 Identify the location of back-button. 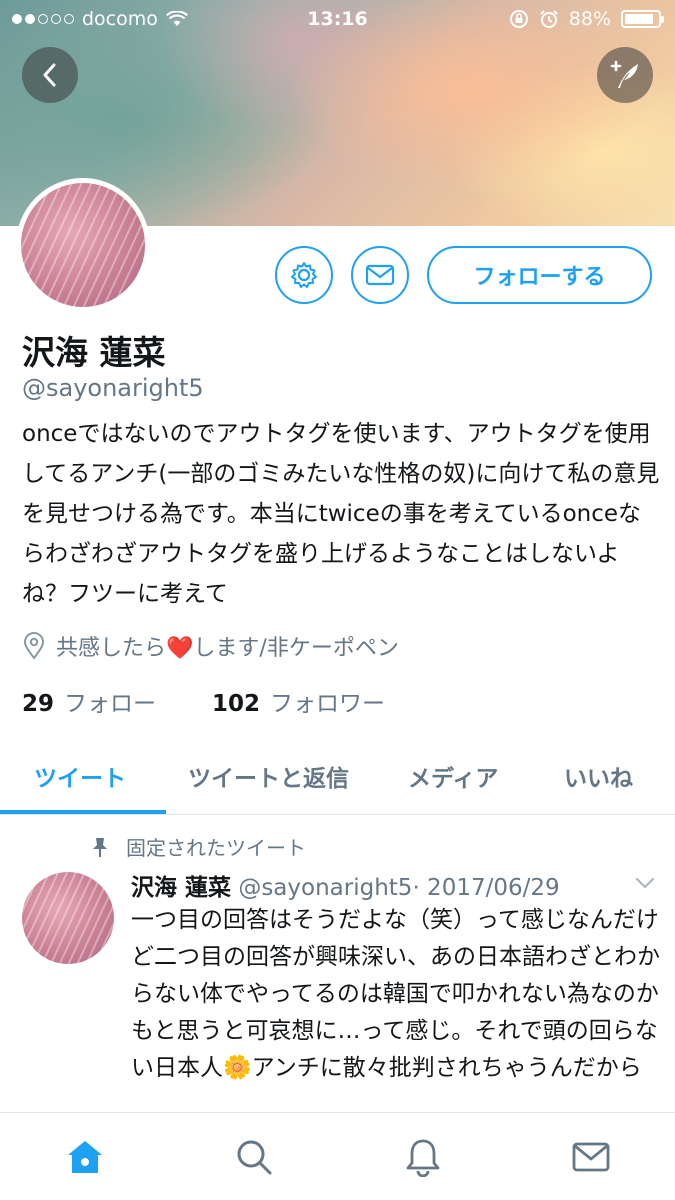
(50, 75).